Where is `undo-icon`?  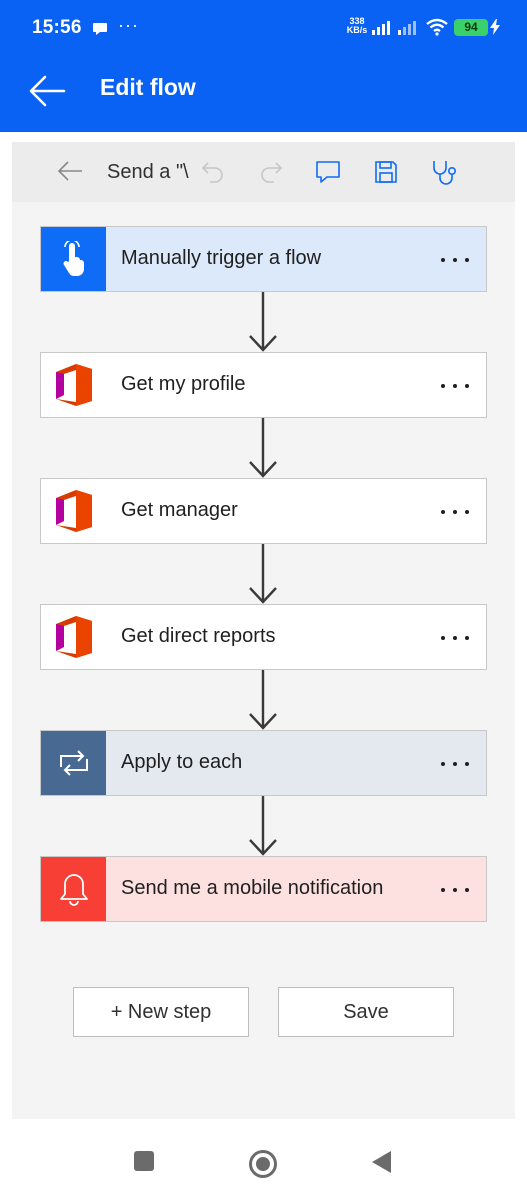 undo-icon is located at coordinates (213, 172).